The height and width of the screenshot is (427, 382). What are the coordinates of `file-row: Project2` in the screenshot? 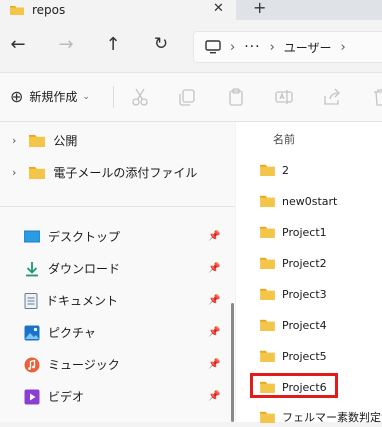 It's located at (293, 263).